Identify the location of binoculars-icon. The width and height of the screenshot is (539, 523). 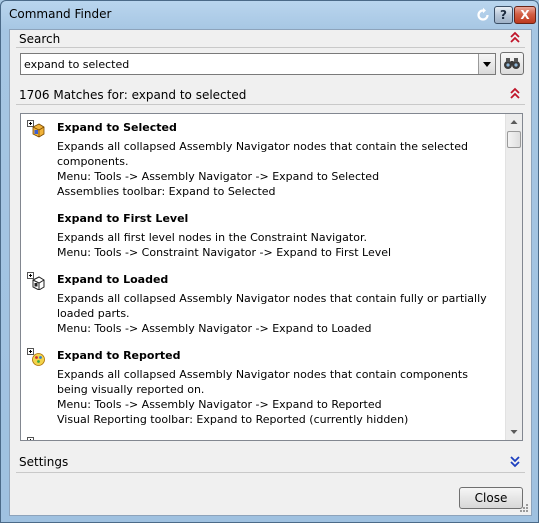
(512, 63).